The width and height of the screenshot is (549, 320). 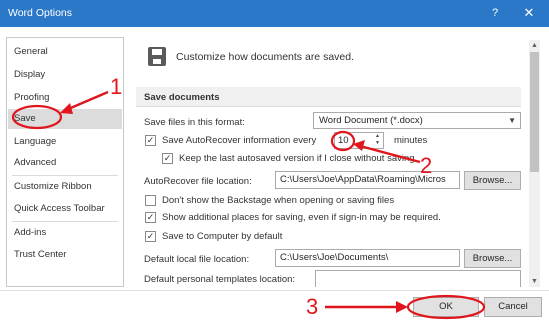 I want to click on page-header: Customize how documents are saved., so click(x=265, y=57).